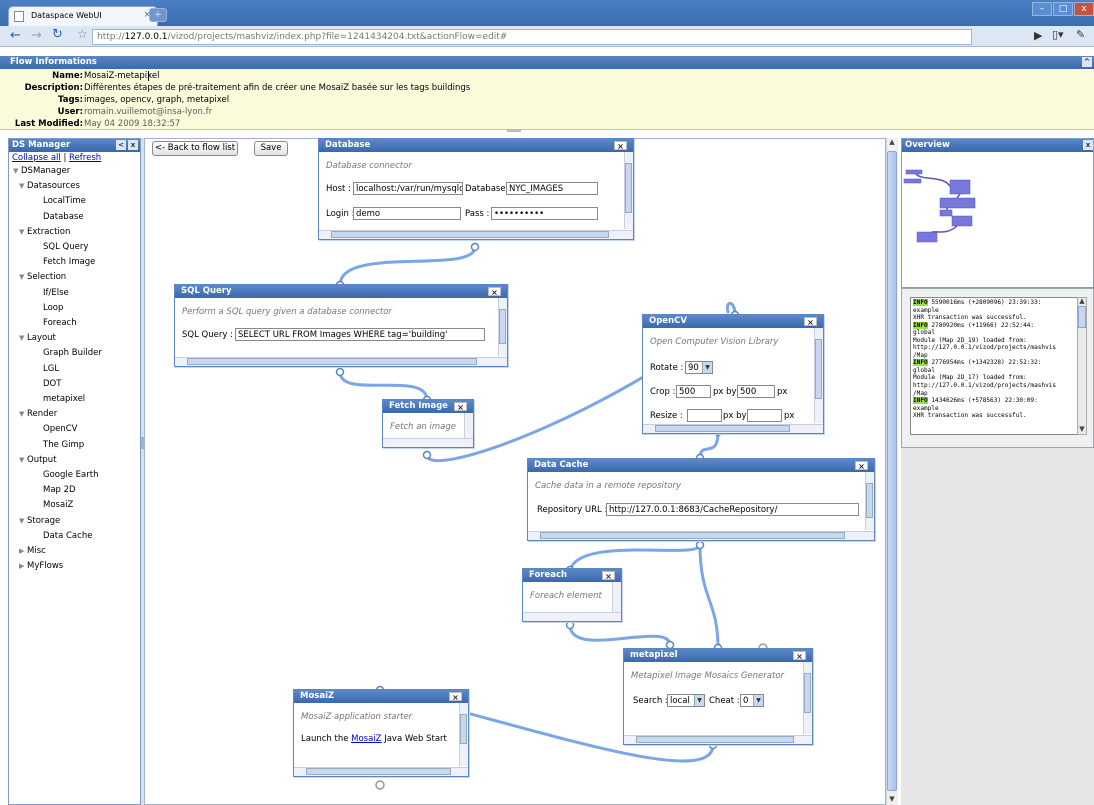 Image resolution: width=1094 pixels, height=805 pixels. Describe the element at coordinates (32, 551) in the screenshot. I see `tree-item: ▶ Misc` at that location.